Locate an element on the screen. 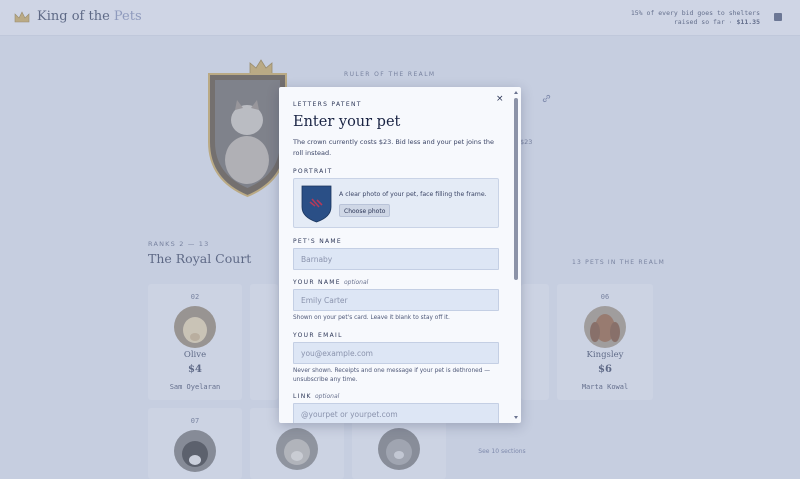 This screenshot has width=800, height=479. scroll-down-icon is located at coordinates (516, 417).